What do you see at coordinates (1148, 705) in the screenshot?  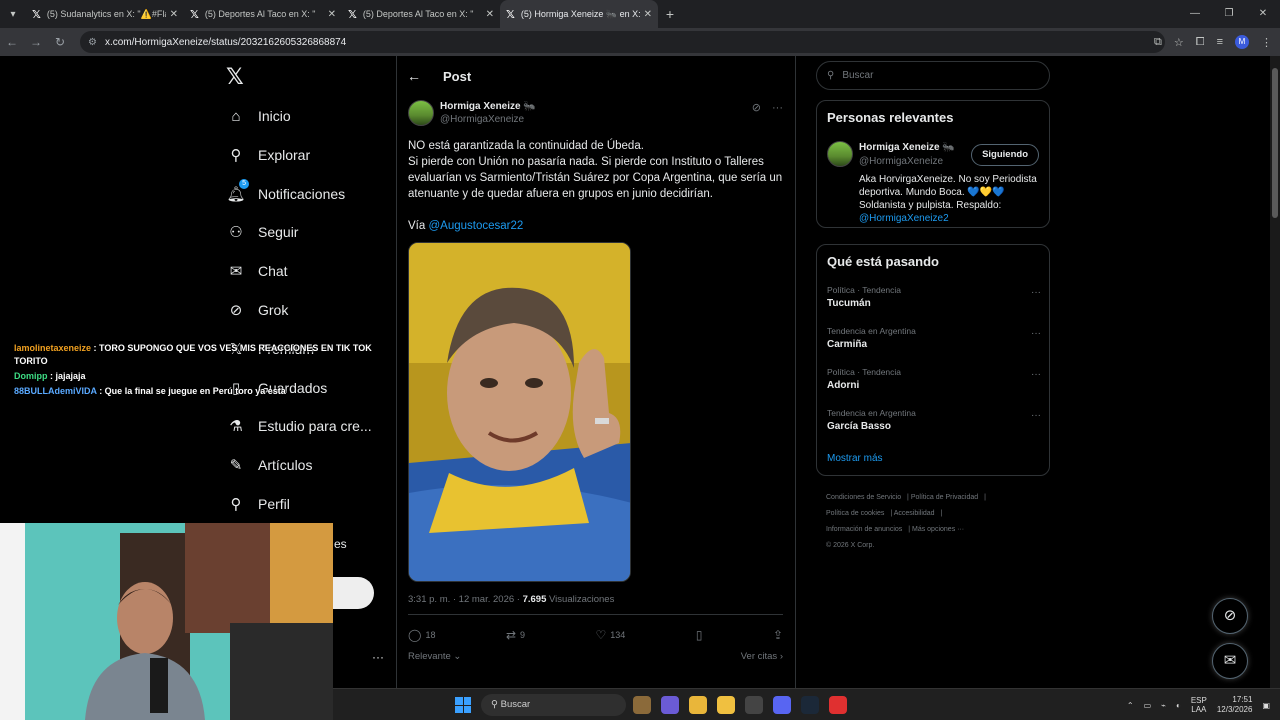 I see `battery-icon: ▭` at bounding box center [1148, 705].